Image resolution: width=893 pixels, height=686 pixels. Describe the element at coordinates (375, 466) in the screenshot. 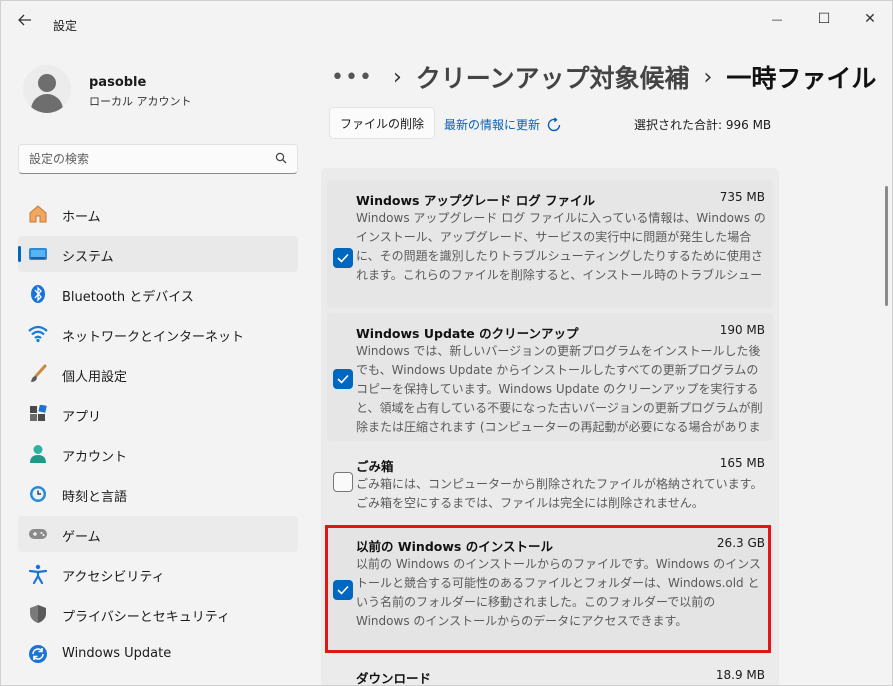

I see `item-title: ごみ箱` at that location.